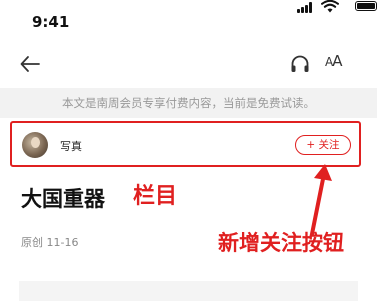 The width and height of the screenshot is (377, 301). What do you see at coordinates (50, 242) in the screenshot?
I see `article-meta: 原创 11-16` at bounding box center [50, 242].